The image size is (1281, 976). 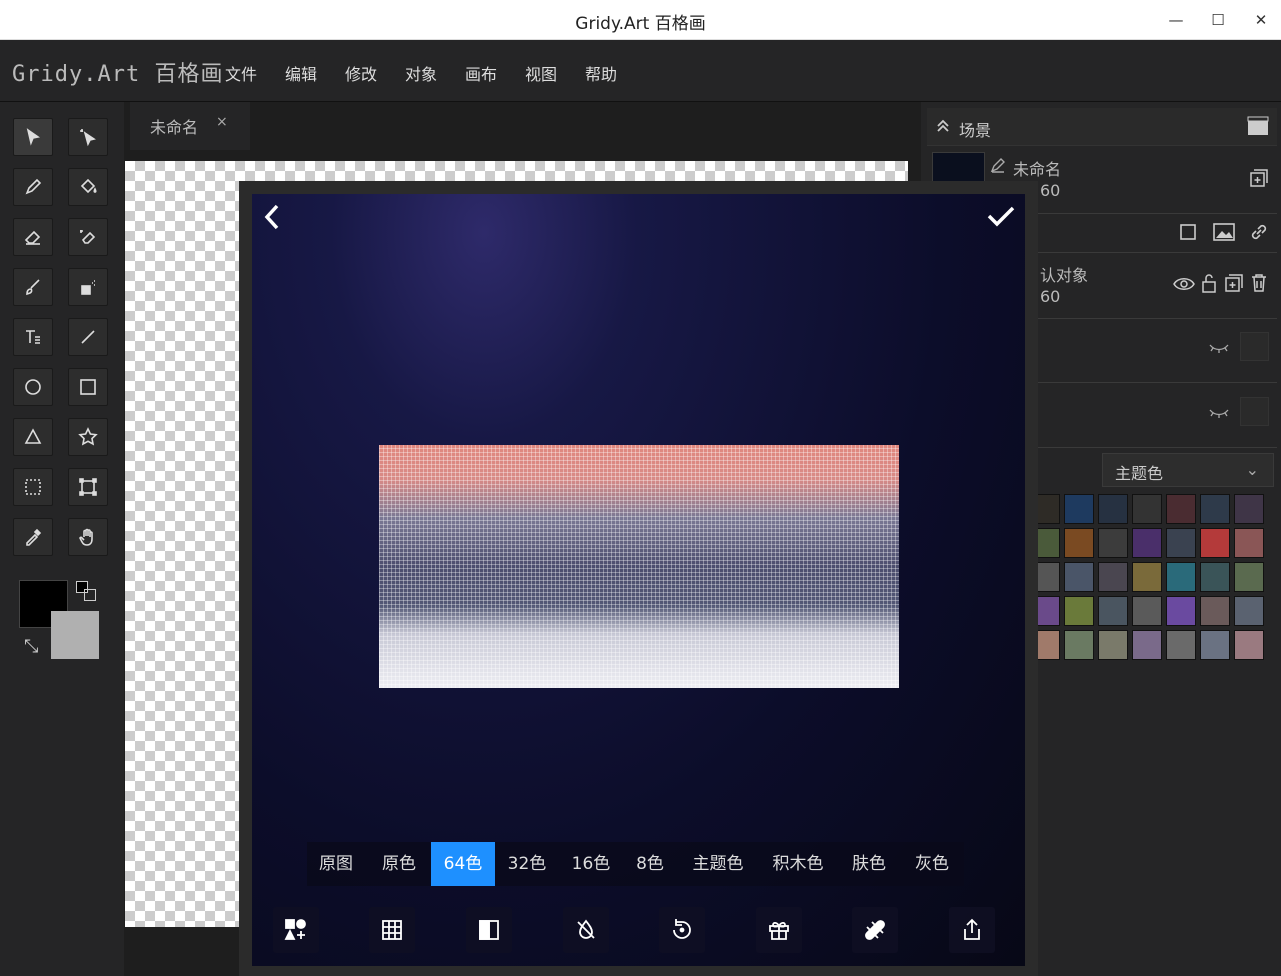 I want to click on bandage-button, so click(x=875, y=930).